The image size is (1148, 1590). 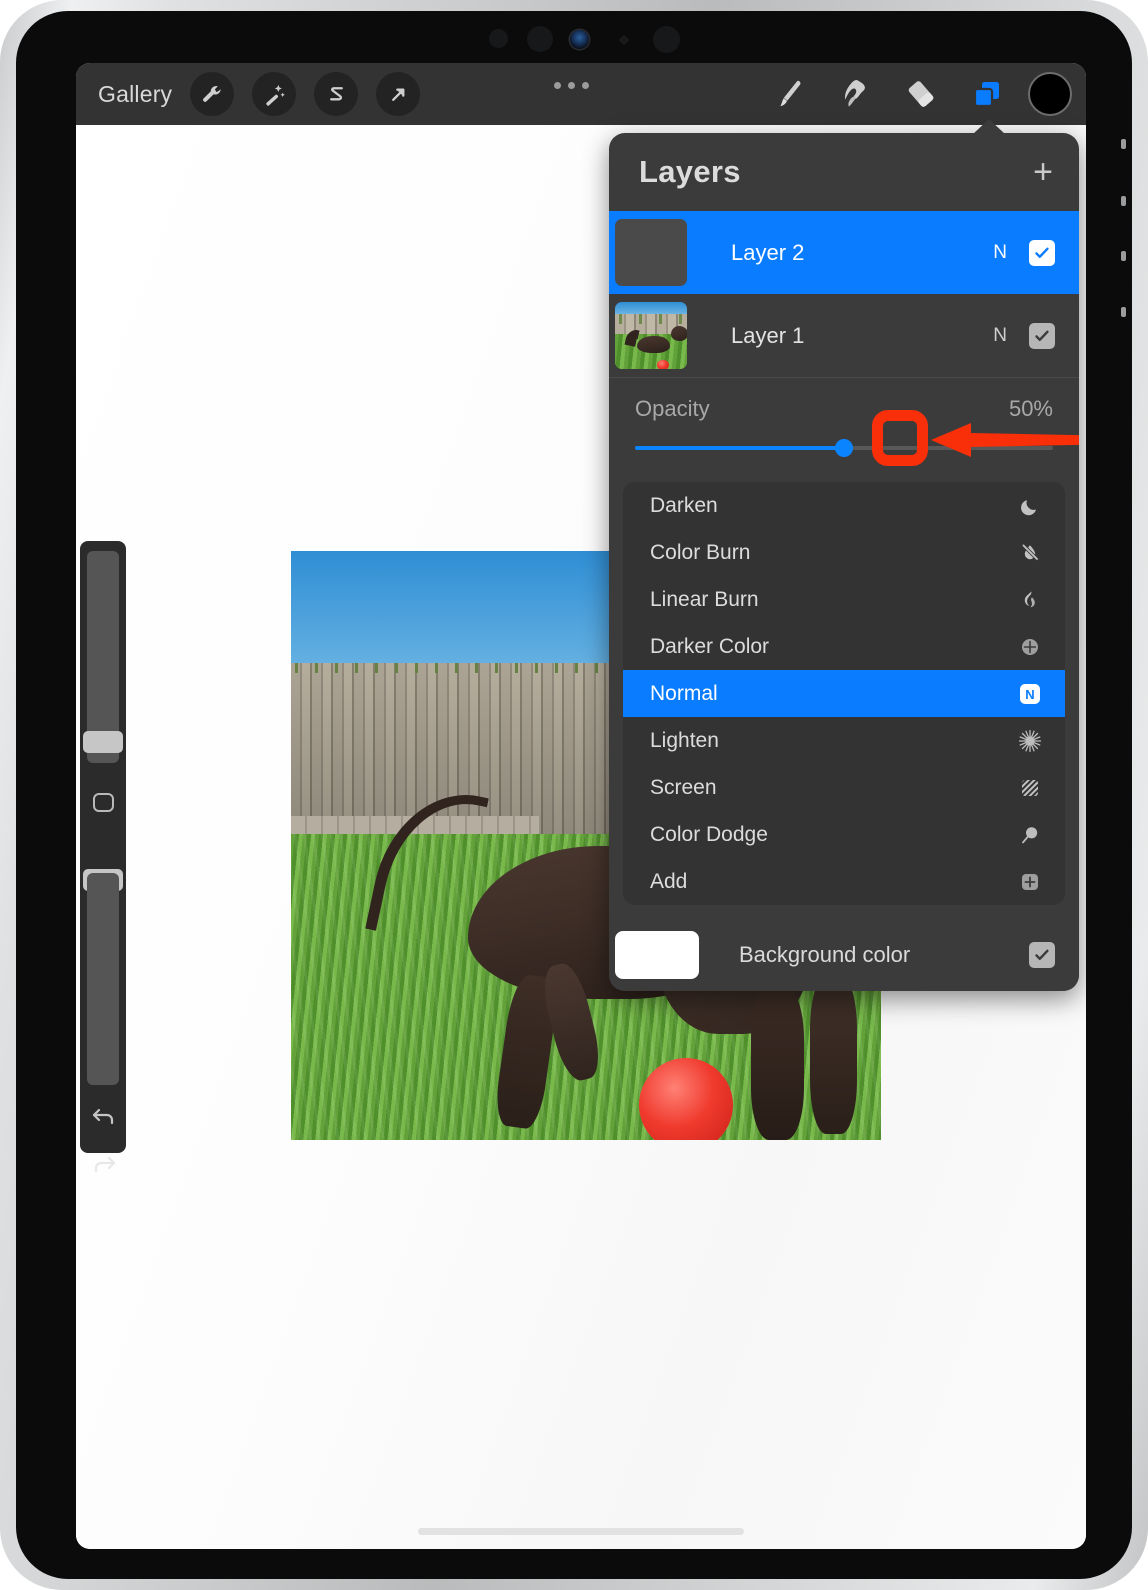 I want to click on layer-name: Layer 1, so click(x=768, y=335).